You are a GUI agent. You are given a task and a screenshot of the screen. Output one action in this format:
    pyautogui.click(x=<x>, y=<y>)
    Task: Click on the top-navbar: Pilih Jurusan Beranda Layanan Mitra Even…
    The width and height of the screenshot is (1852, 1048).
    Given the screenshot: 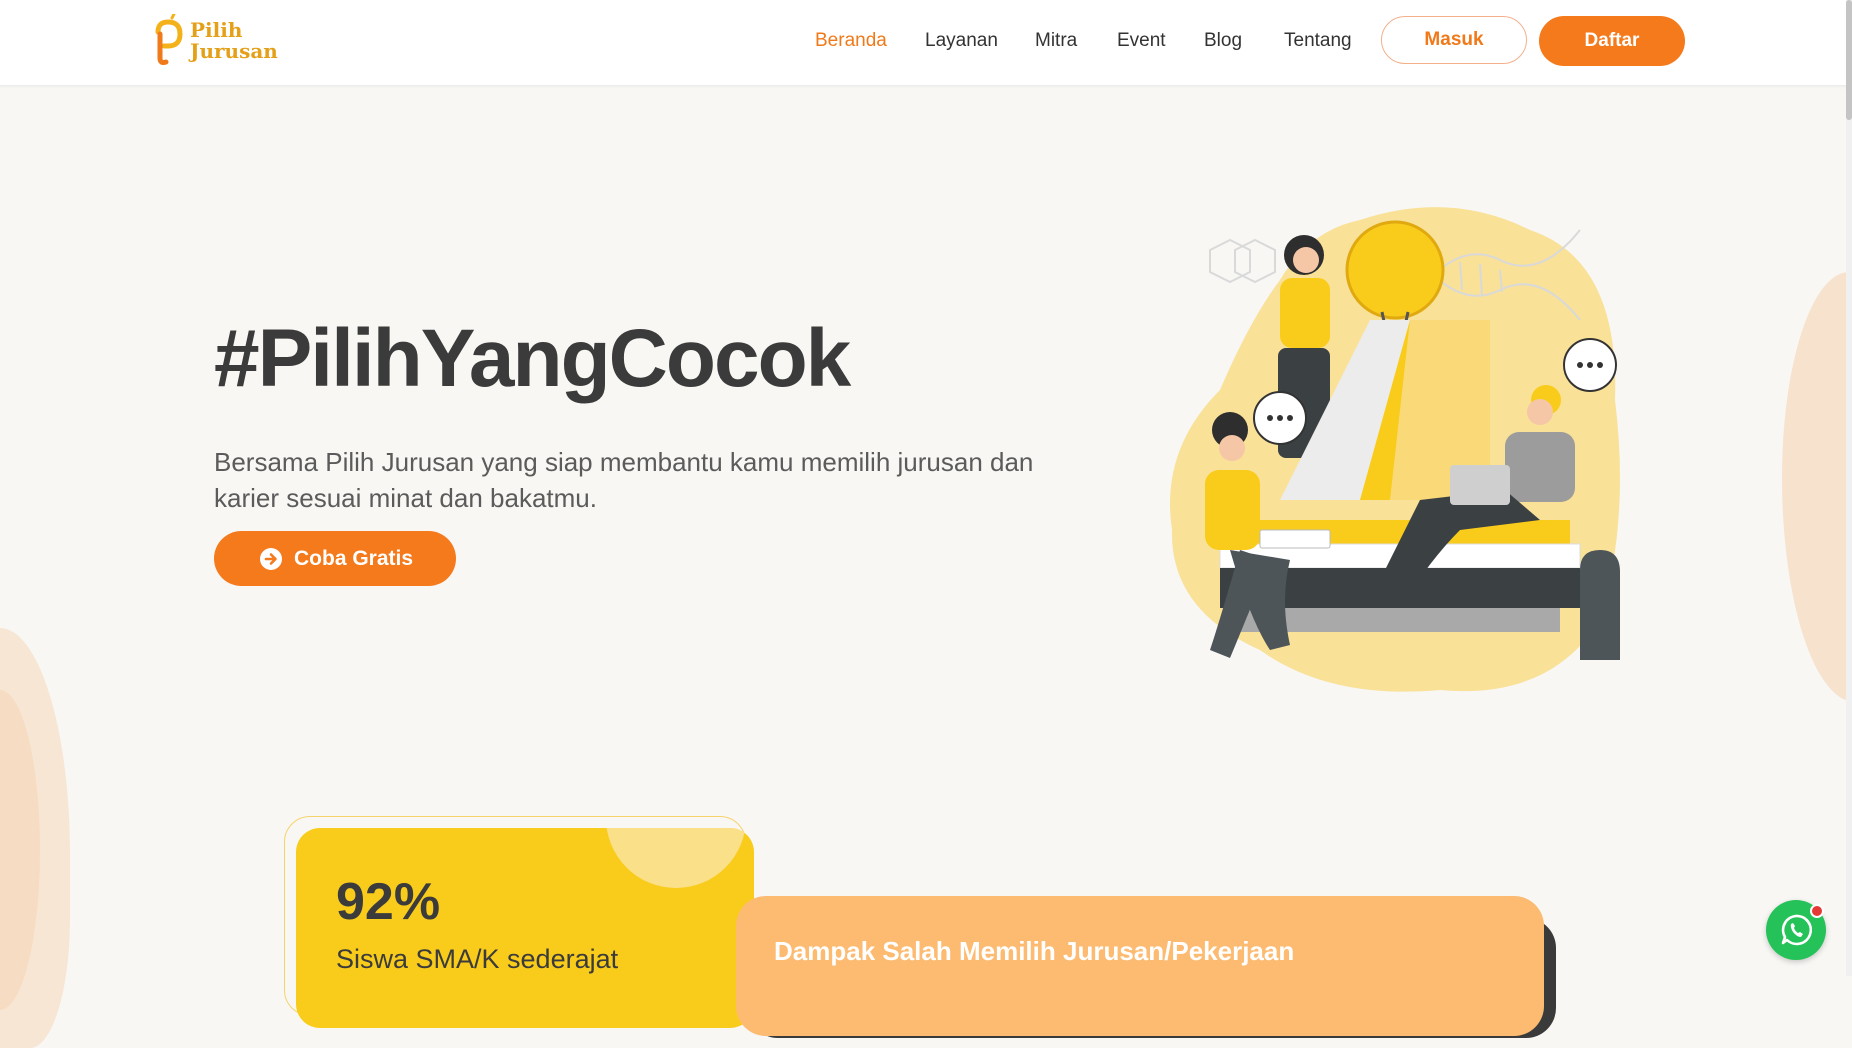 What is the action you would take?
    pyautogui.click(x=926, y=43)
    